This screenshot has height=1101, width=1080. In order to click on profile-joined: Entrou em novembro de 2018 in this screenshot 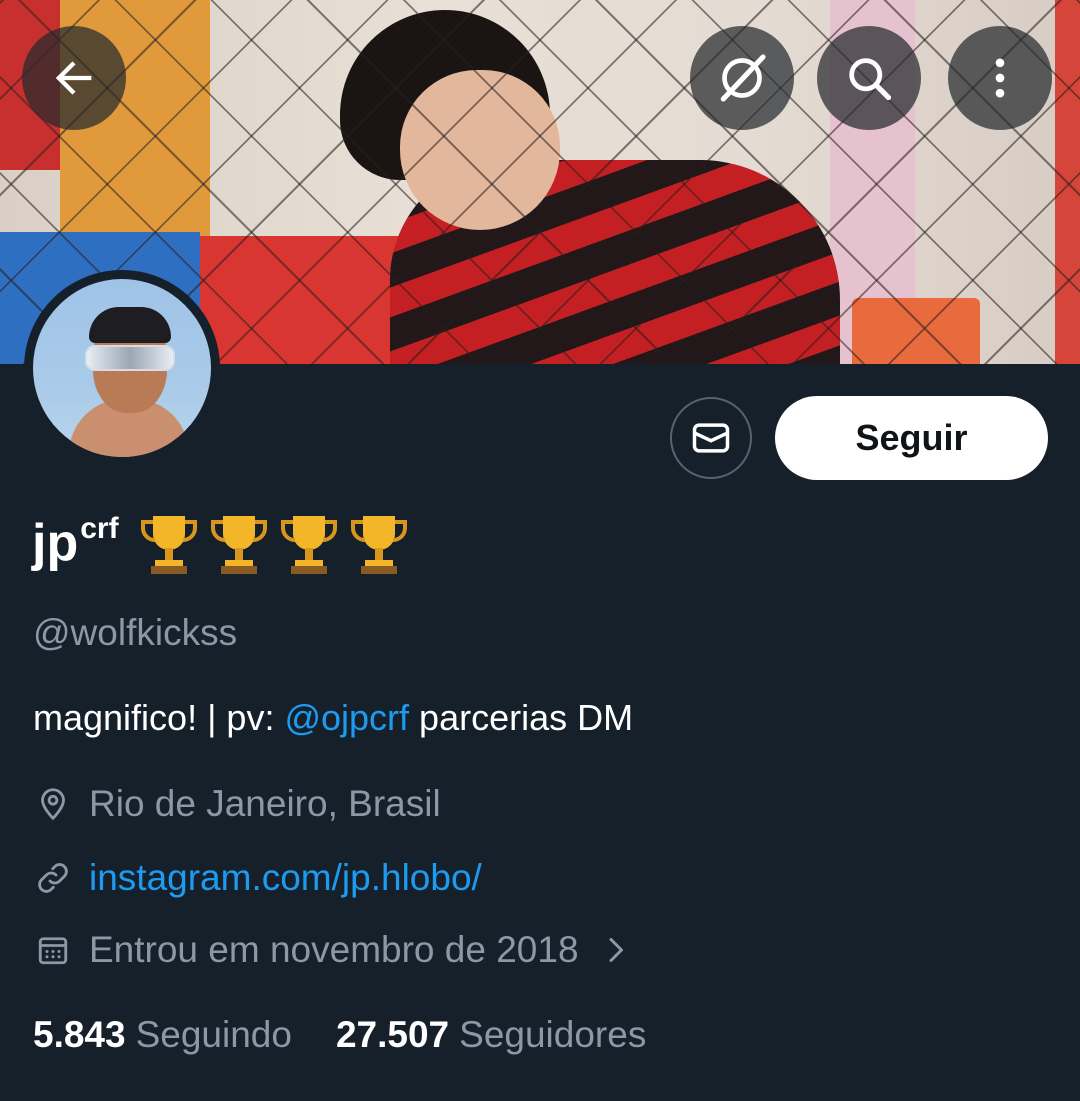, I will do `click(332, 950)`.